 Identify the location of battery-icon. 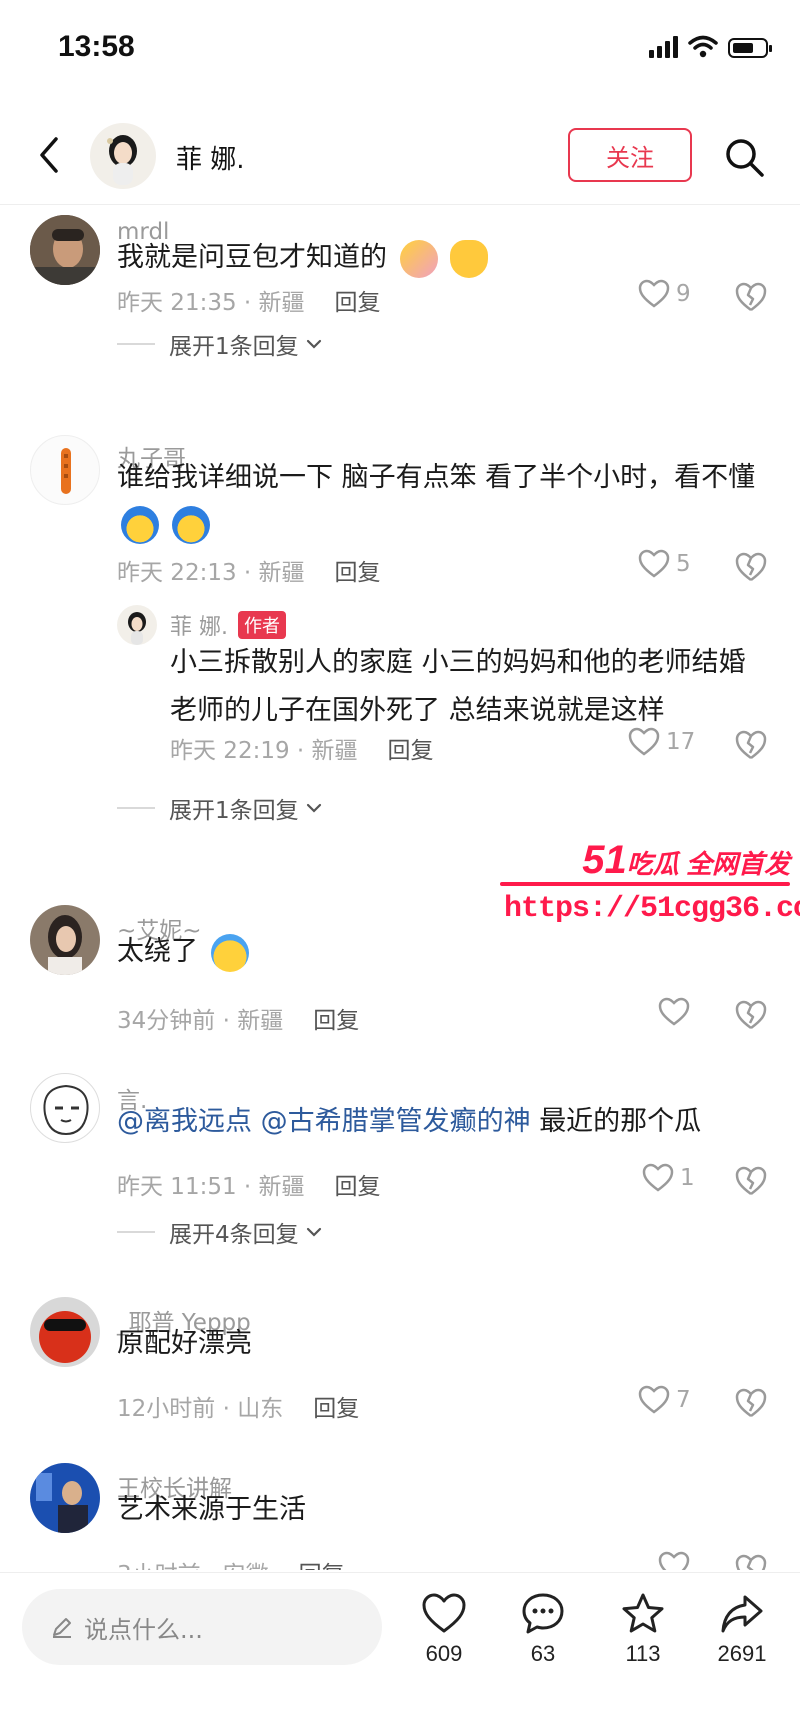
(750, 48).